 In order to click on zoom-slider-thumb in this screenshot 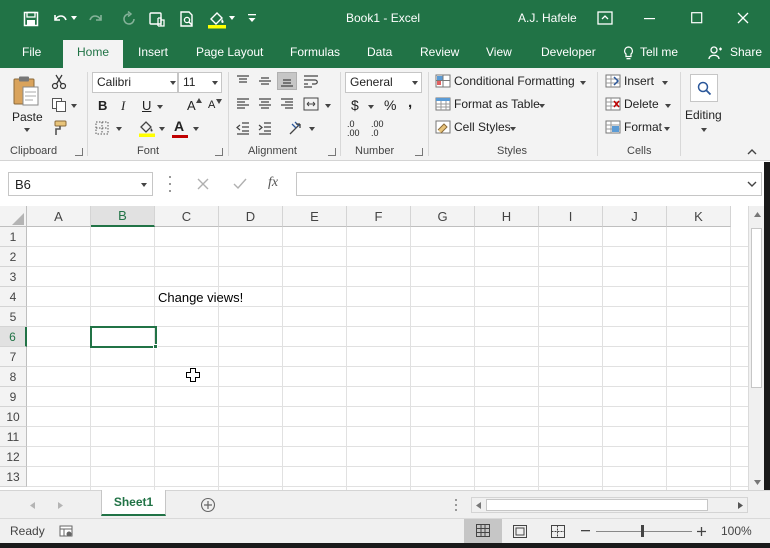, I will do `click(642, 531)`.